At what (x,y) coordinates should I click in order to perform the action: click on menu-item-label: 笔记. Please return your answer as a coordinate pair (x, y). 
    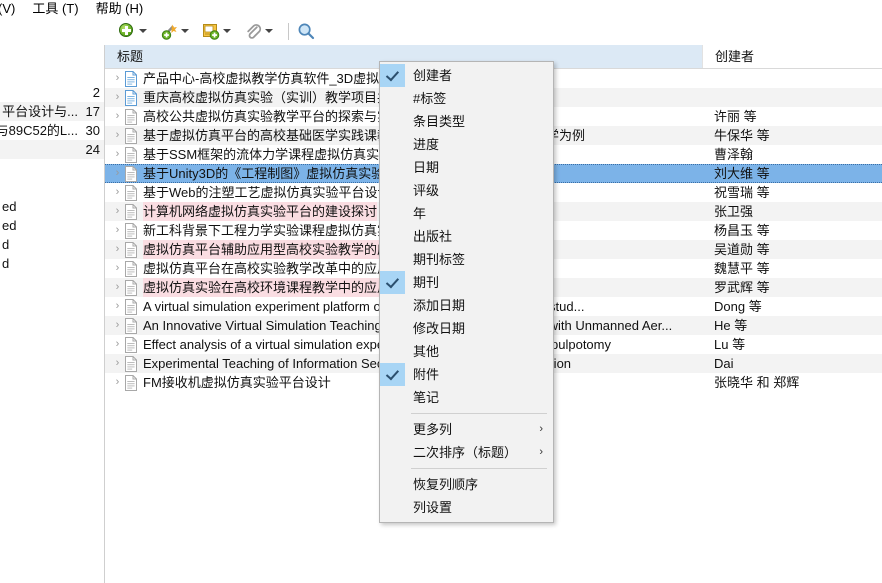
    Looking at the image, I should click on (426, 397).